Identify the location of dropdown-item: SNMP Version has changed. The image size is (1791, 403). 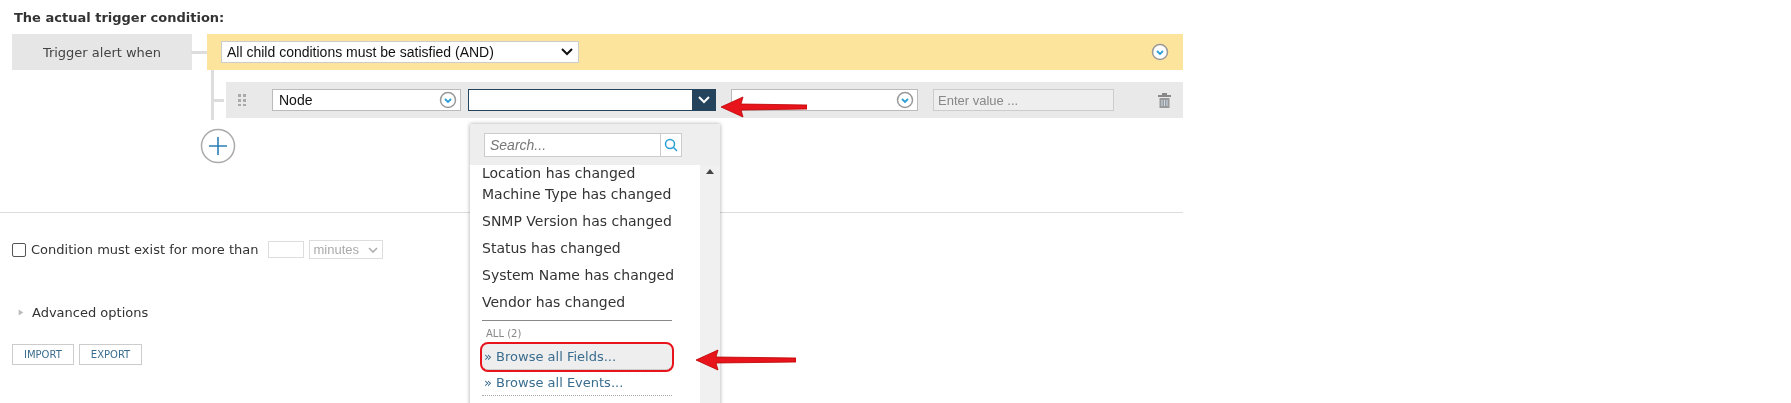
(577, 221).